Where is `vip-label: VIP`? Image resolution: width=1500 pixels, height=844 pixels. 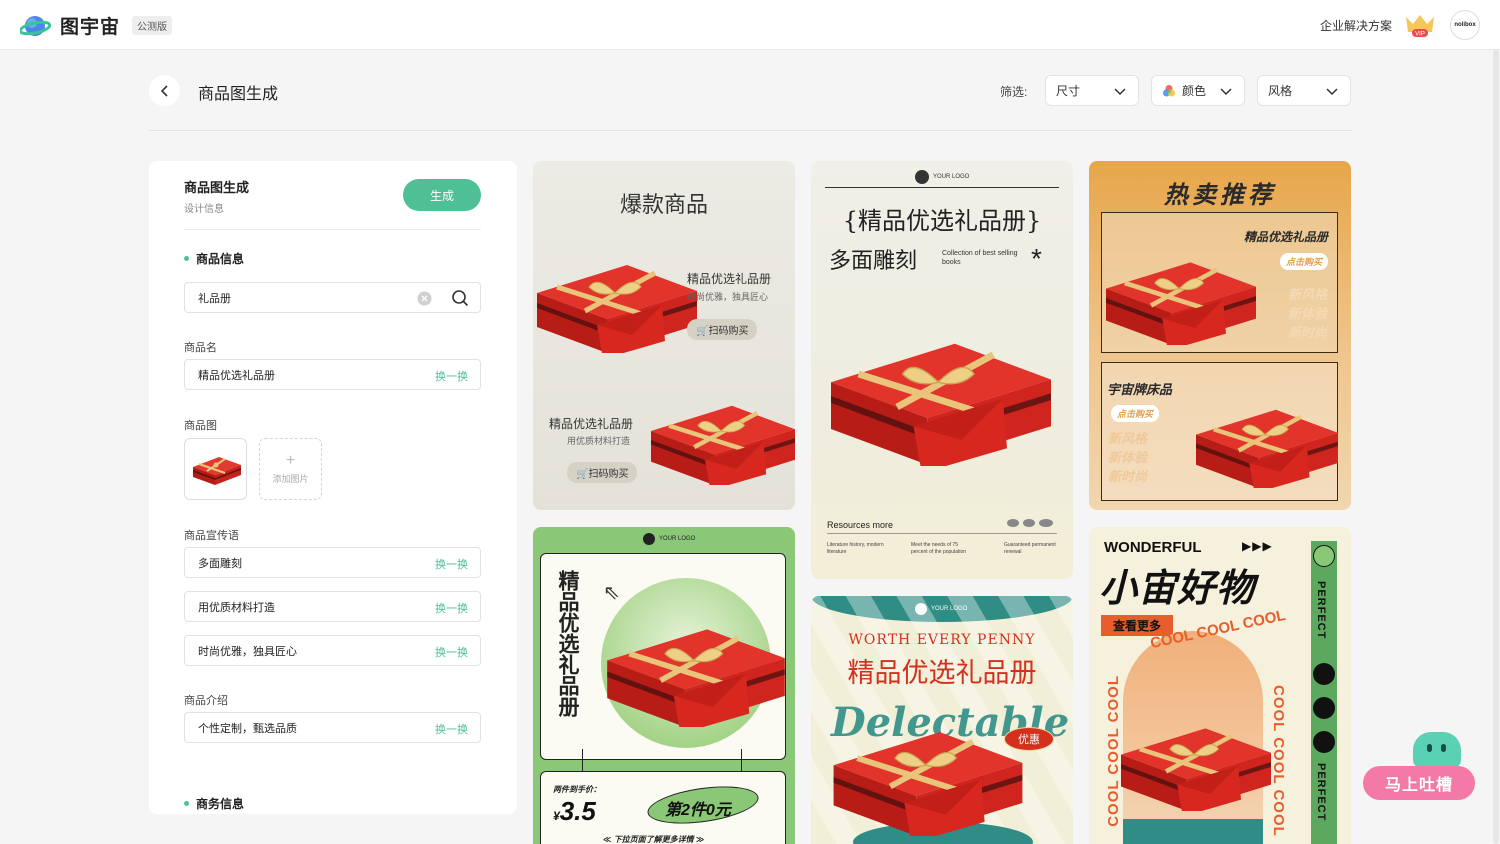
vip-label: VIP is located at coordinates (1420, 35).